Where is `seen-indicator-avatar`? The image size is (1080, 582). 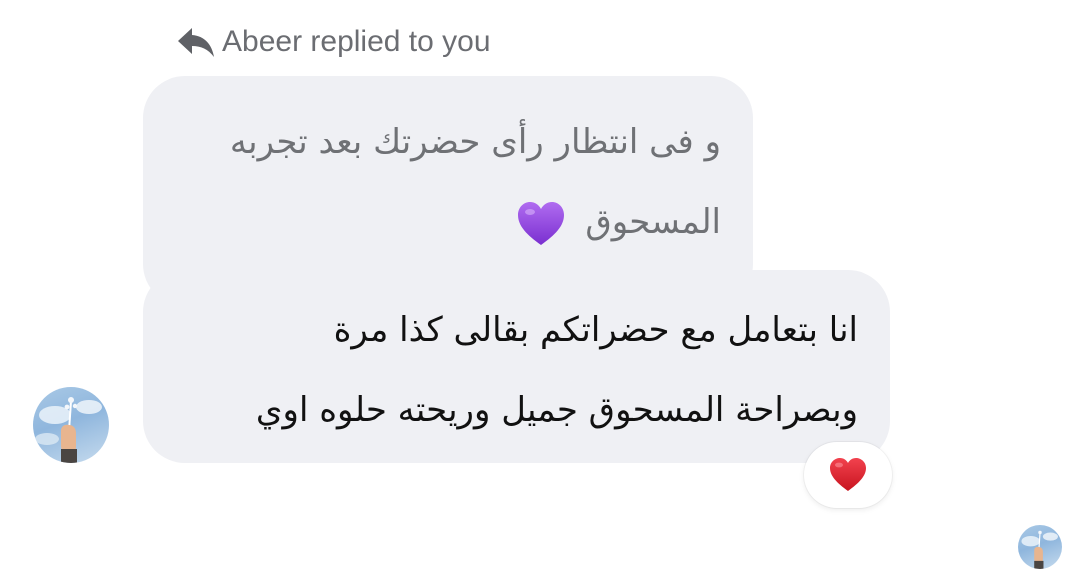
seen-indicator-avatar is located at coordinates (1040, 547).